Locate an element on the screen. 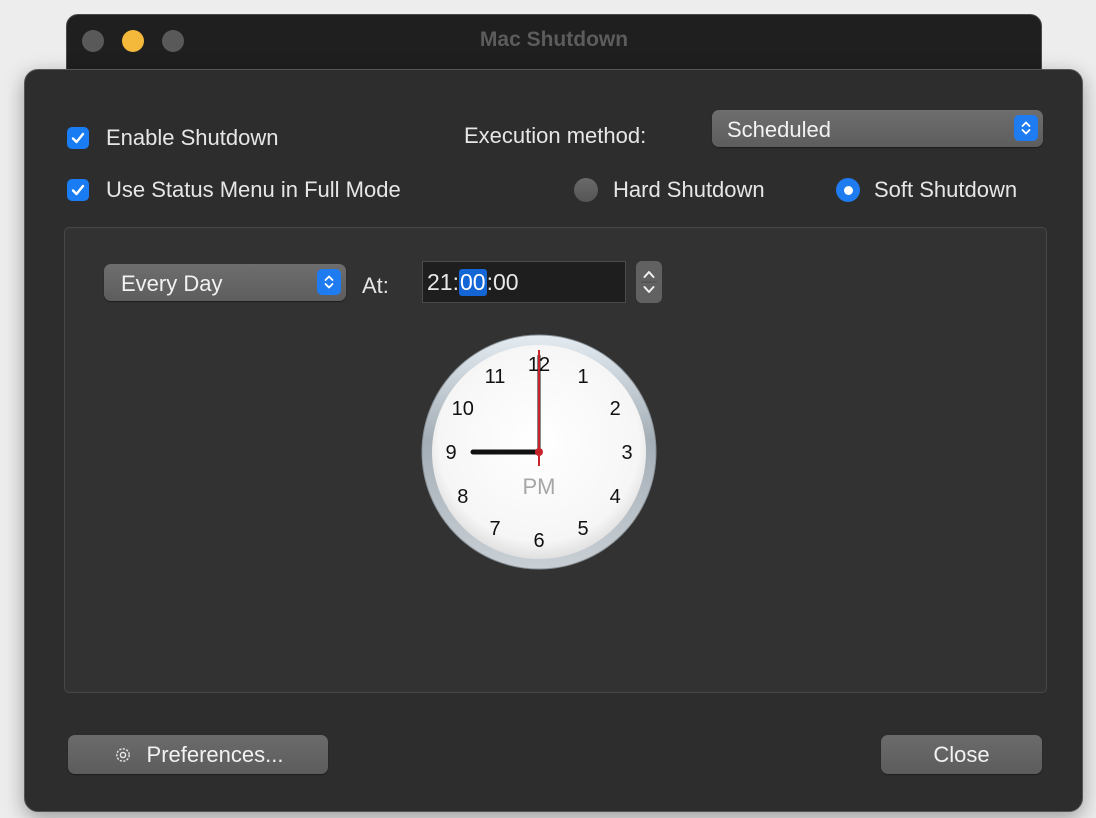 The image size is (1096, 818). gear-icon is located at coordinates (122, 754).